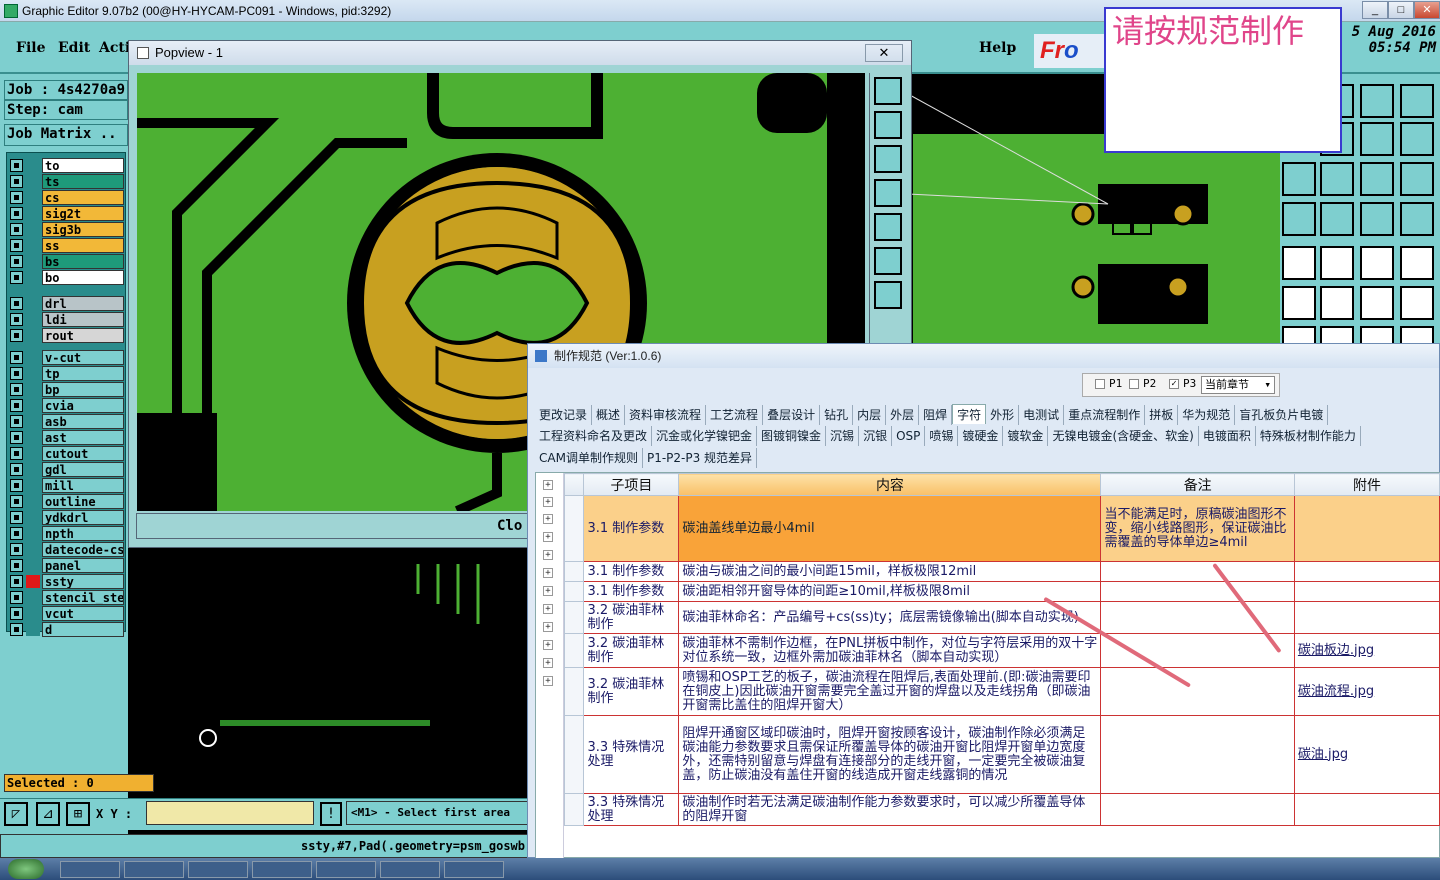 This screenshot has height=880, width=1440. I want to click on layer-row-stencil_step: stencil_step, so click(66, 597).